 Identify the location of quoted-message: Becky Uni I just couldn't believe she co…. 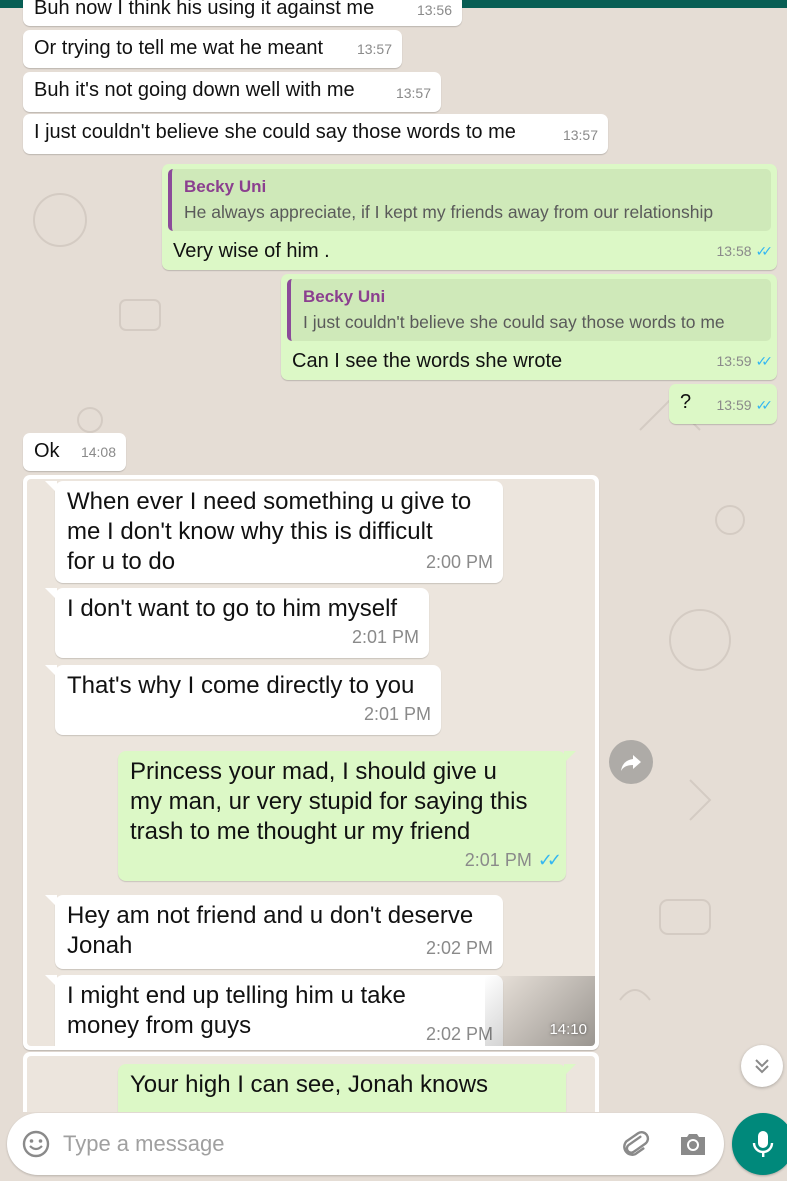
(529, 310).